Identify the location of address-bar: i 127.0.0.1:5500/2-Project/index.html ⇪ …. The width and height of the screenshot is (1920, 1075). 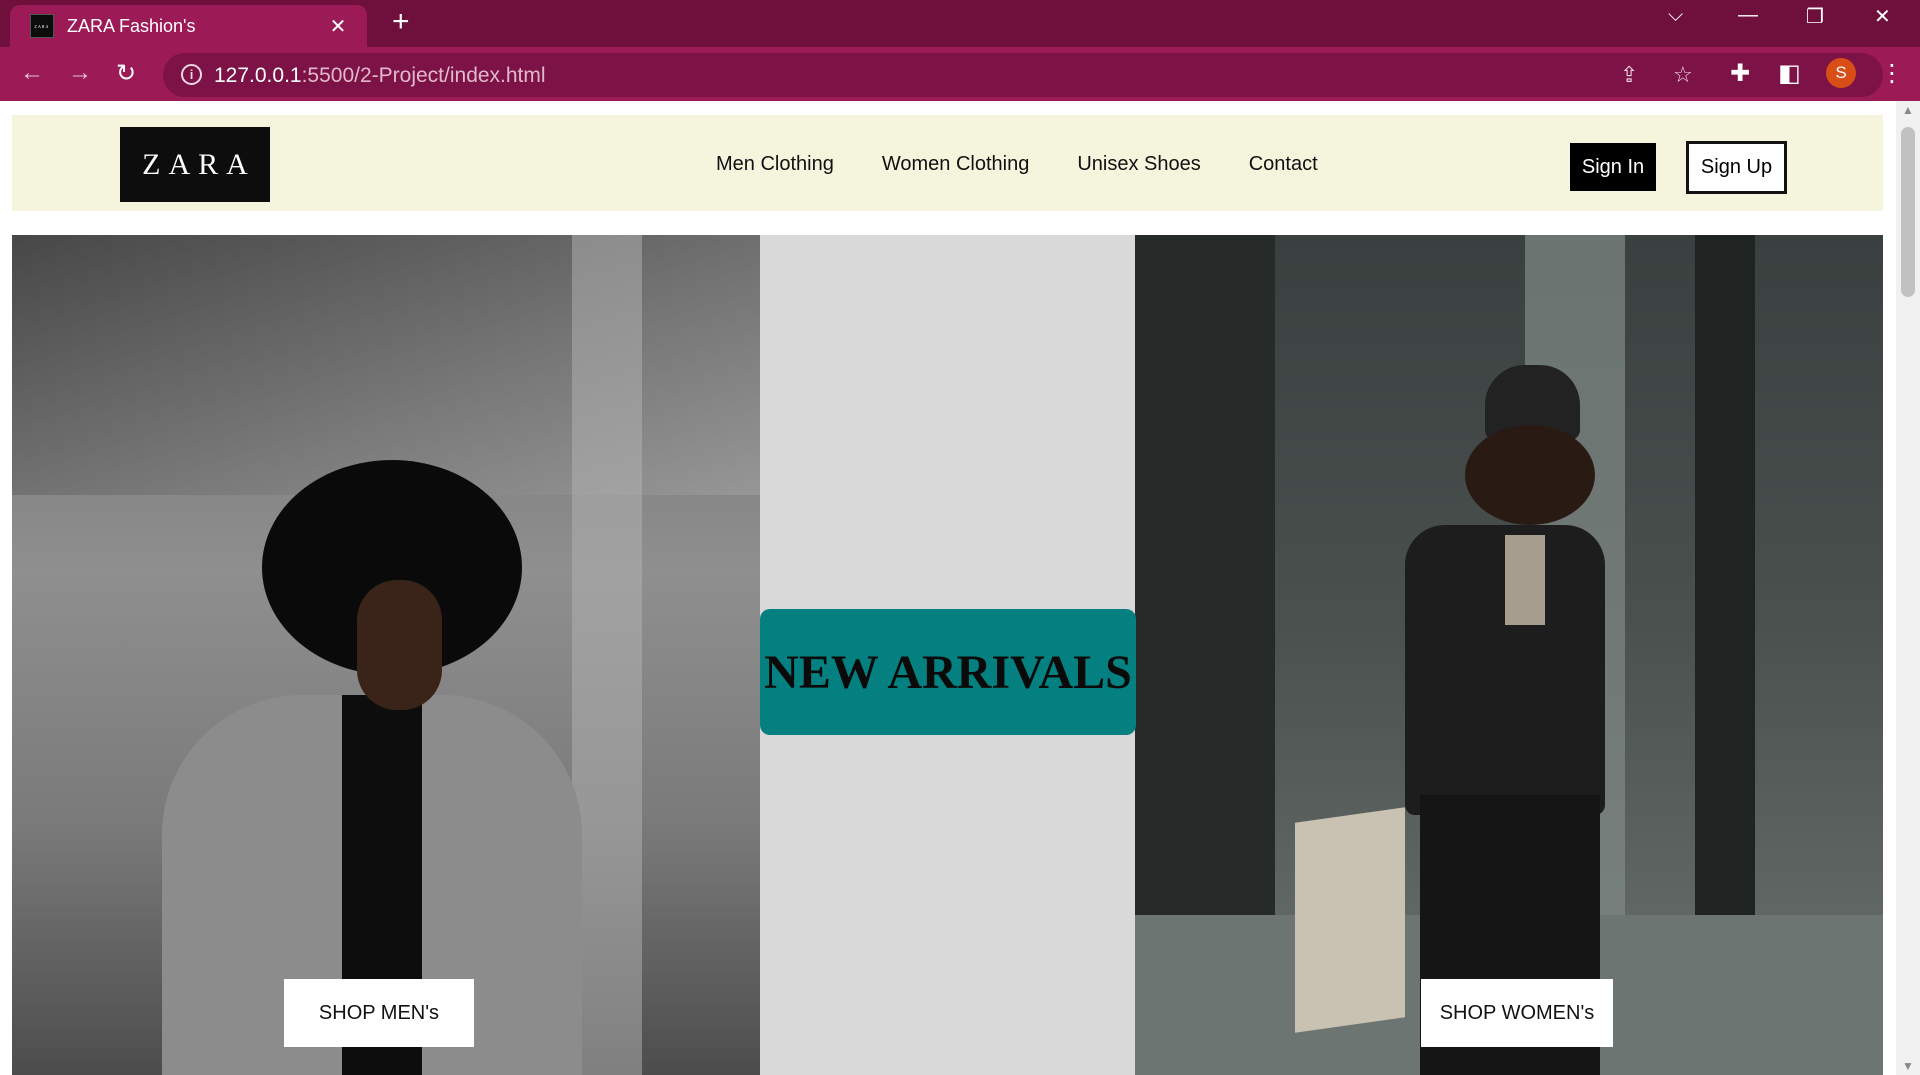
(1023, 75).